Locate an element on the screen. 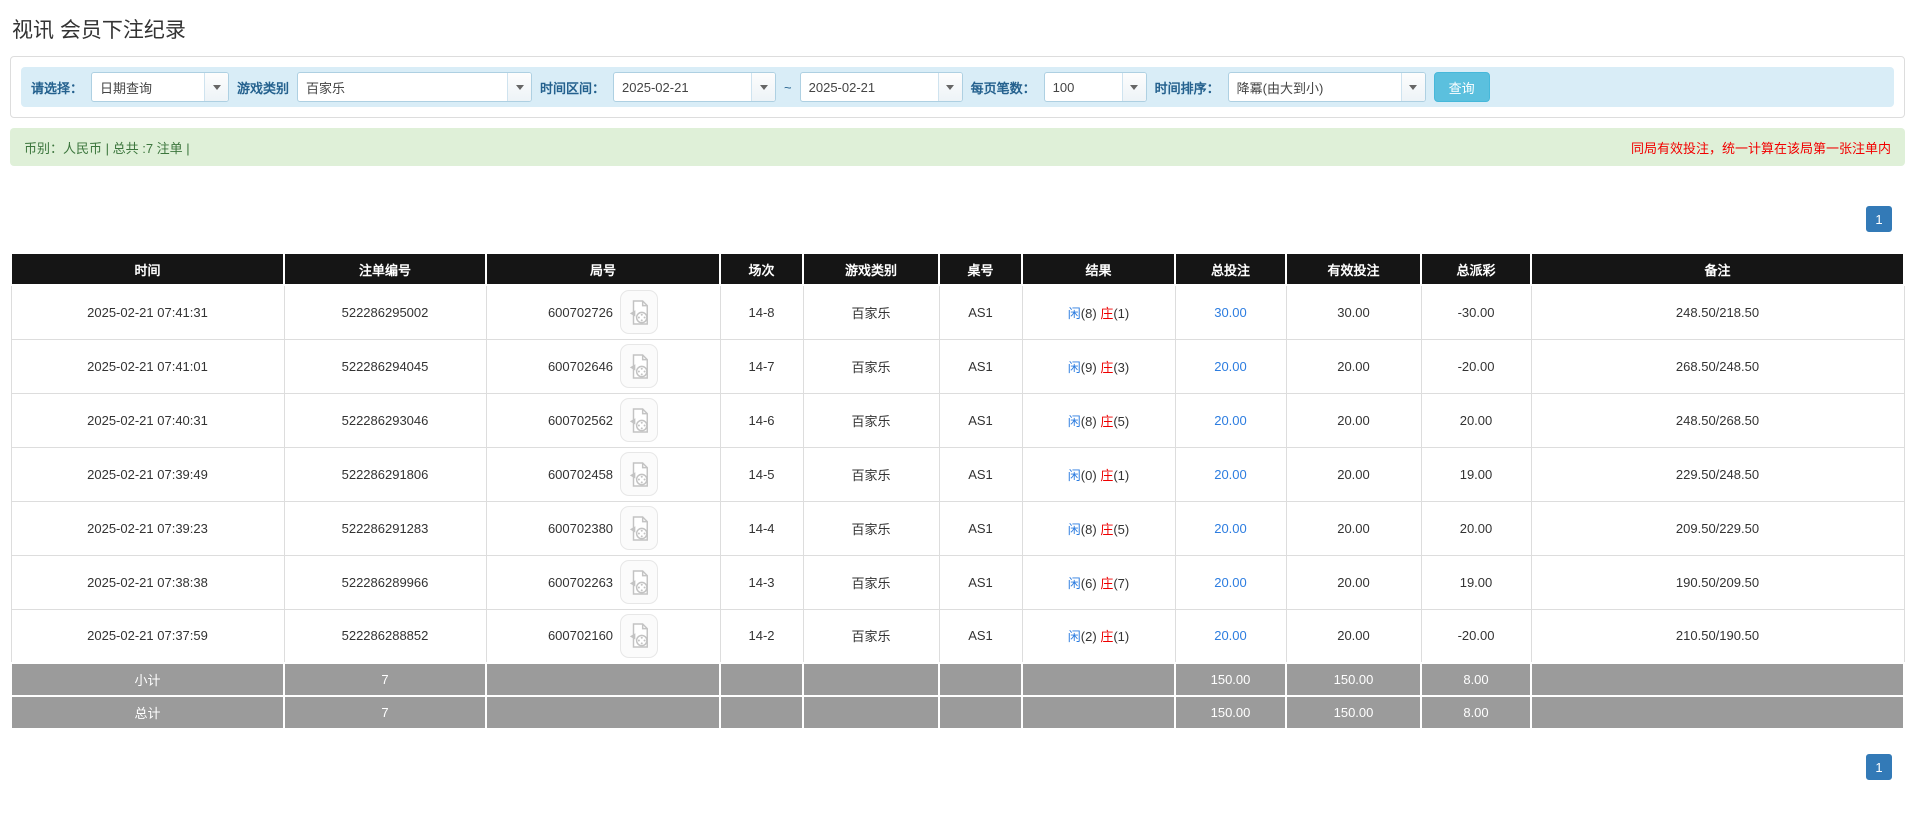 The width and height of the screenshot is (1915, 821). cell-note: 190.50/209.50 is located at coordinates (1717, 582).